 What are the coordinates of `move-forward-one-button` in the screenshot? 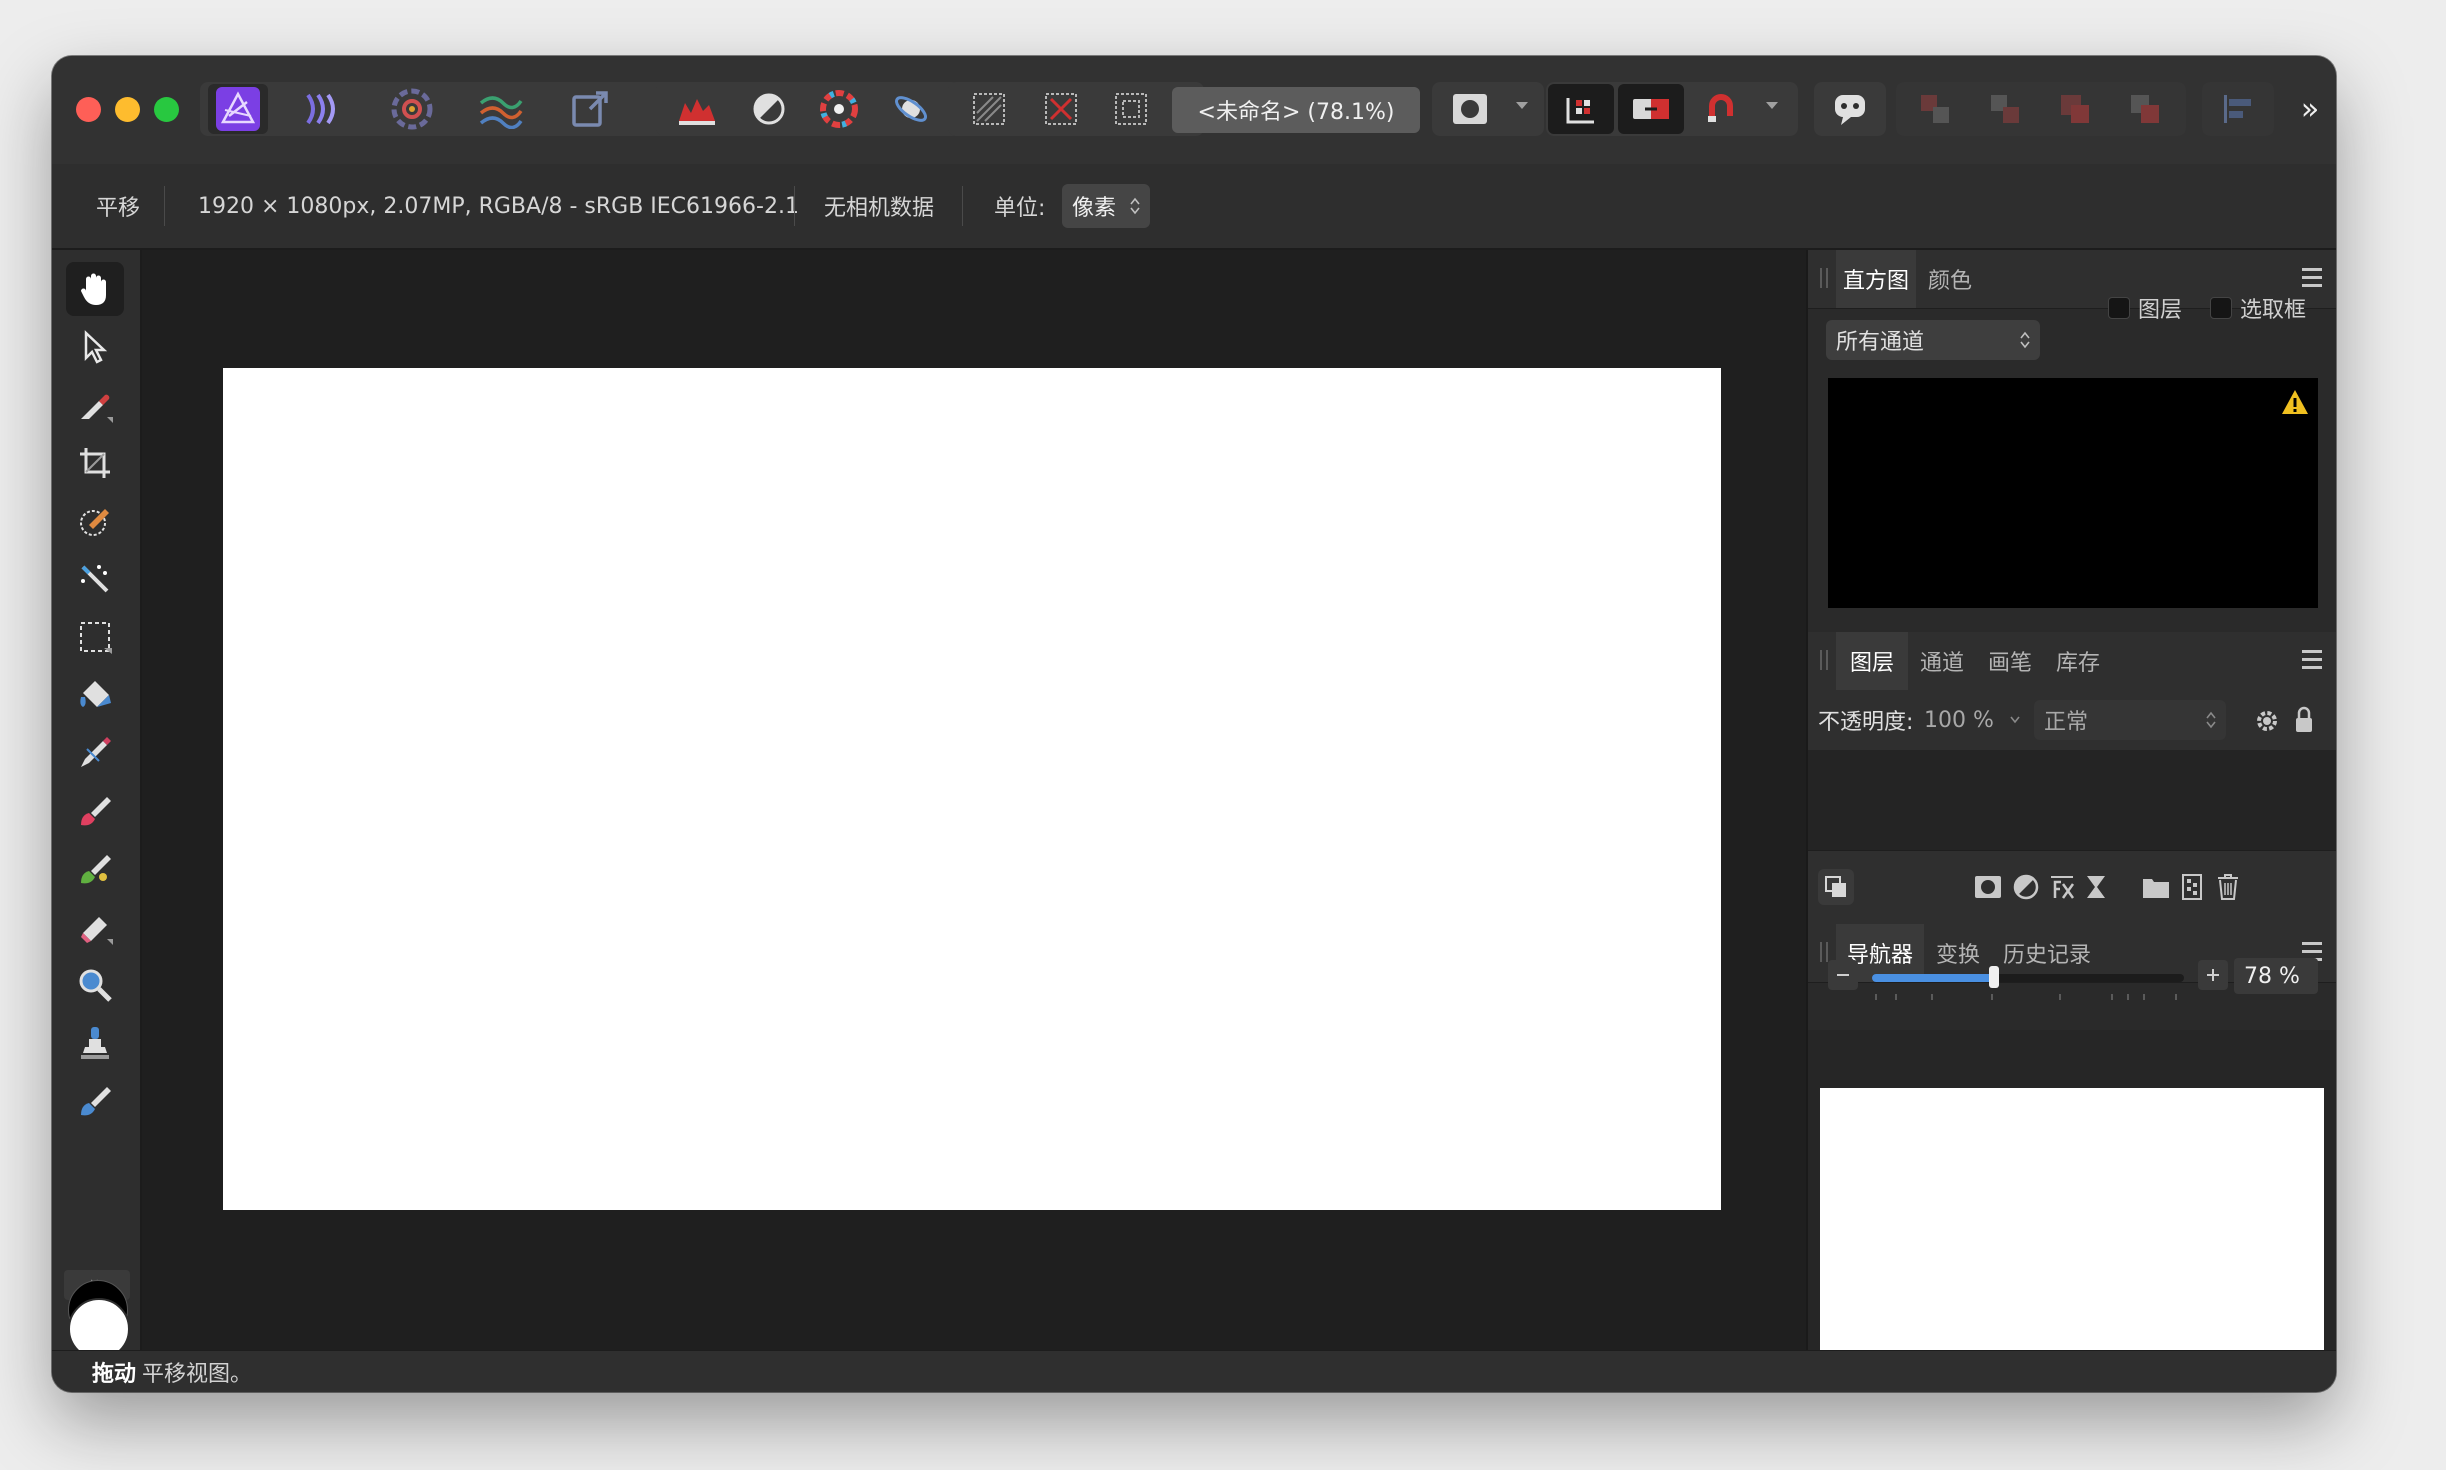 It's located at (2075, 109).